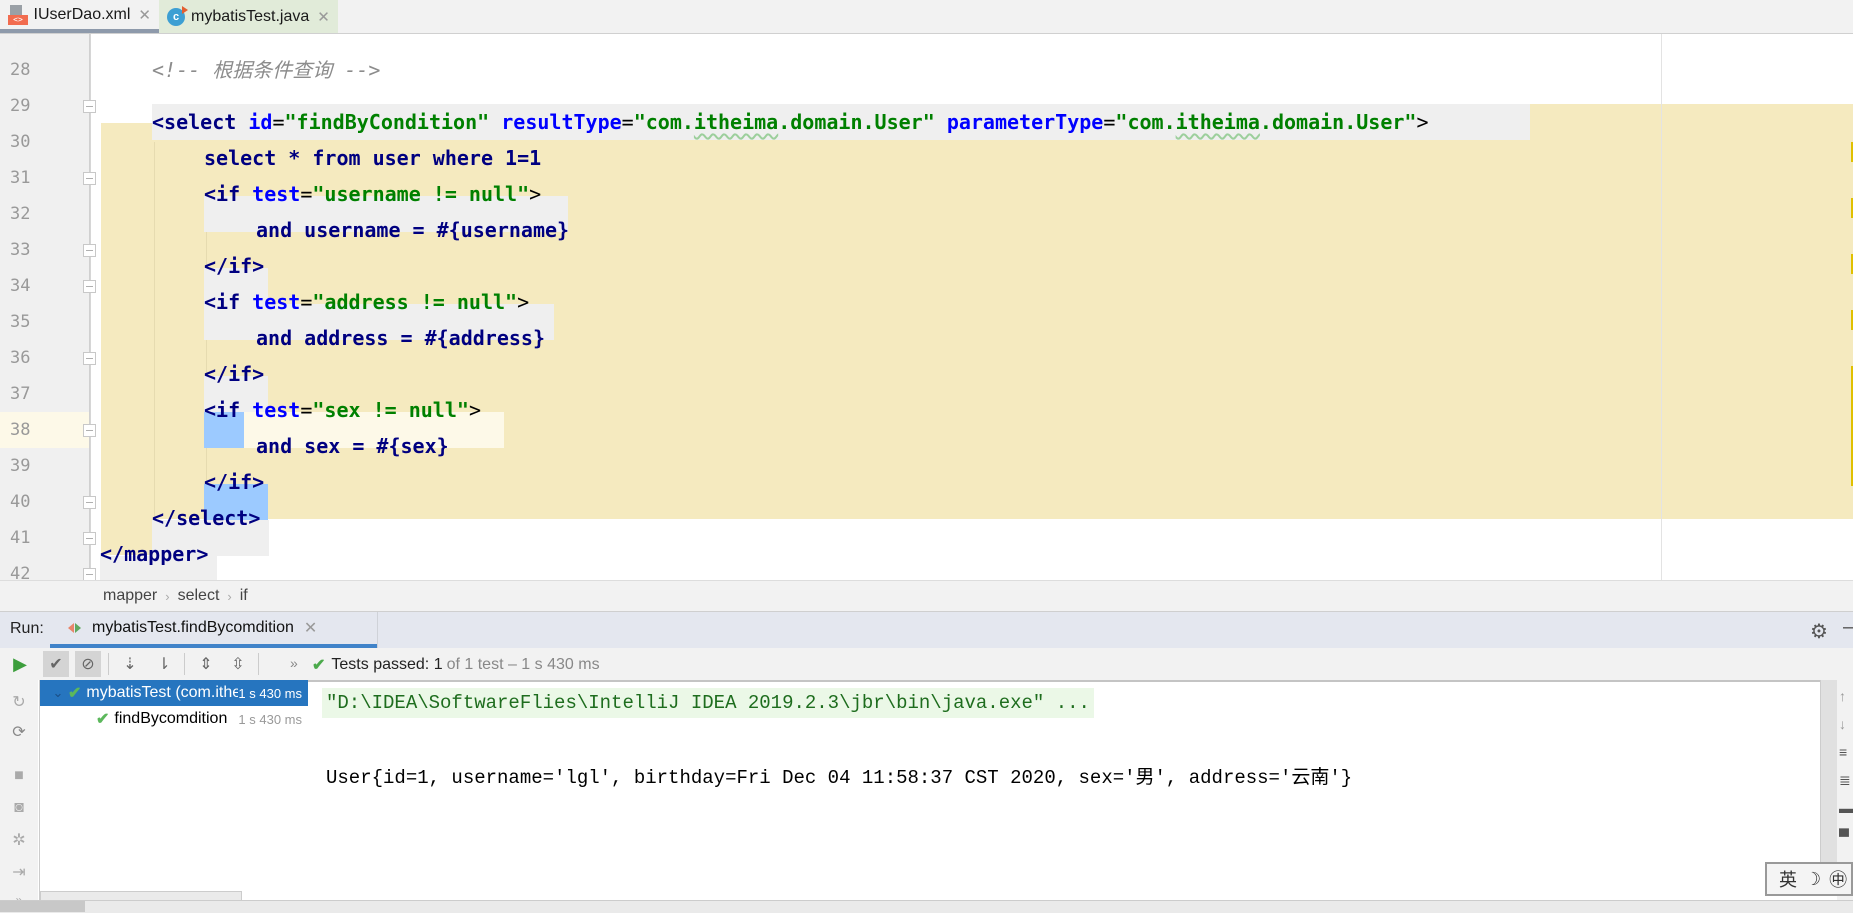 This screenshot has height=913, width=1853. I want to click on tag-name: <select, so click(194, 122).